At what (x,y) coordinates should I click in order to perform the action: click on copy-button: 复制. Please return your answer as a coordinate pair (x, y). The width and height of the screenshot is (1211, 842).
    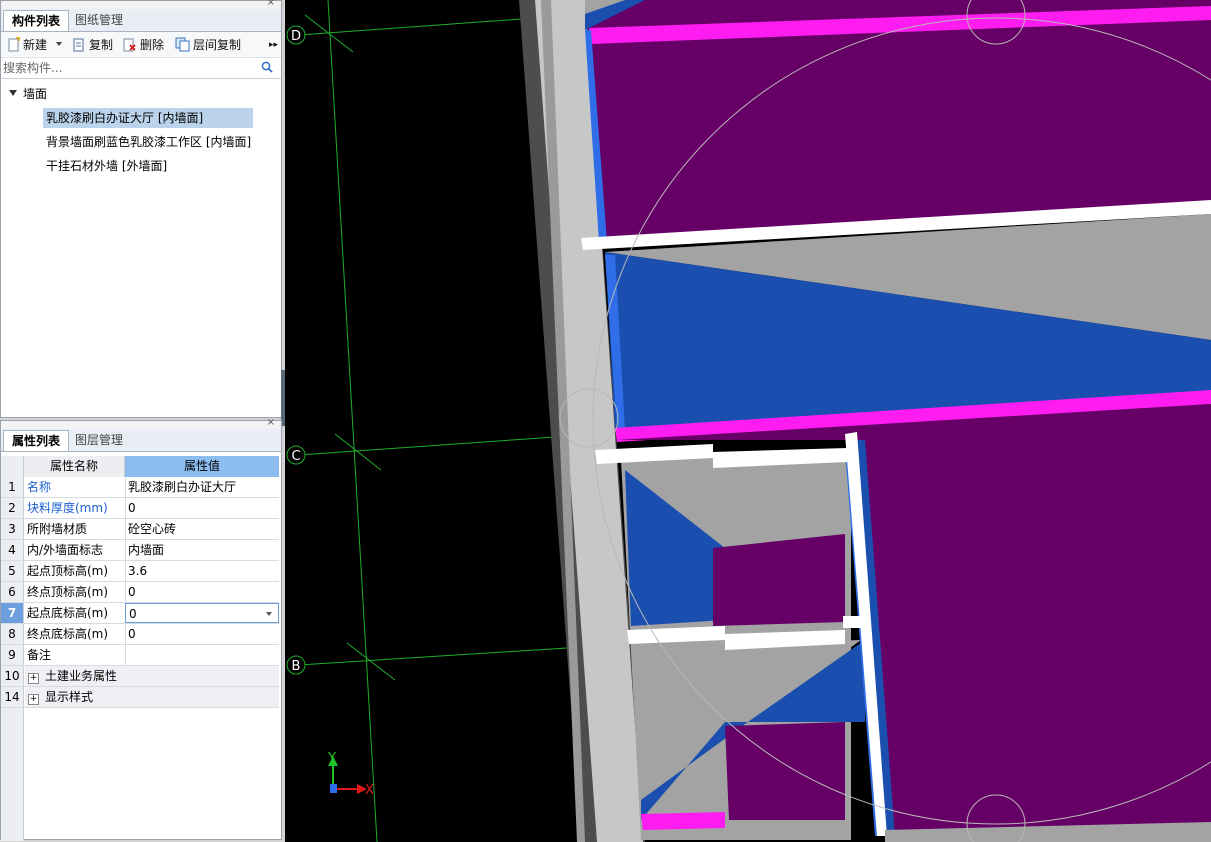
    Looking at the image, I should click on (92, 45).